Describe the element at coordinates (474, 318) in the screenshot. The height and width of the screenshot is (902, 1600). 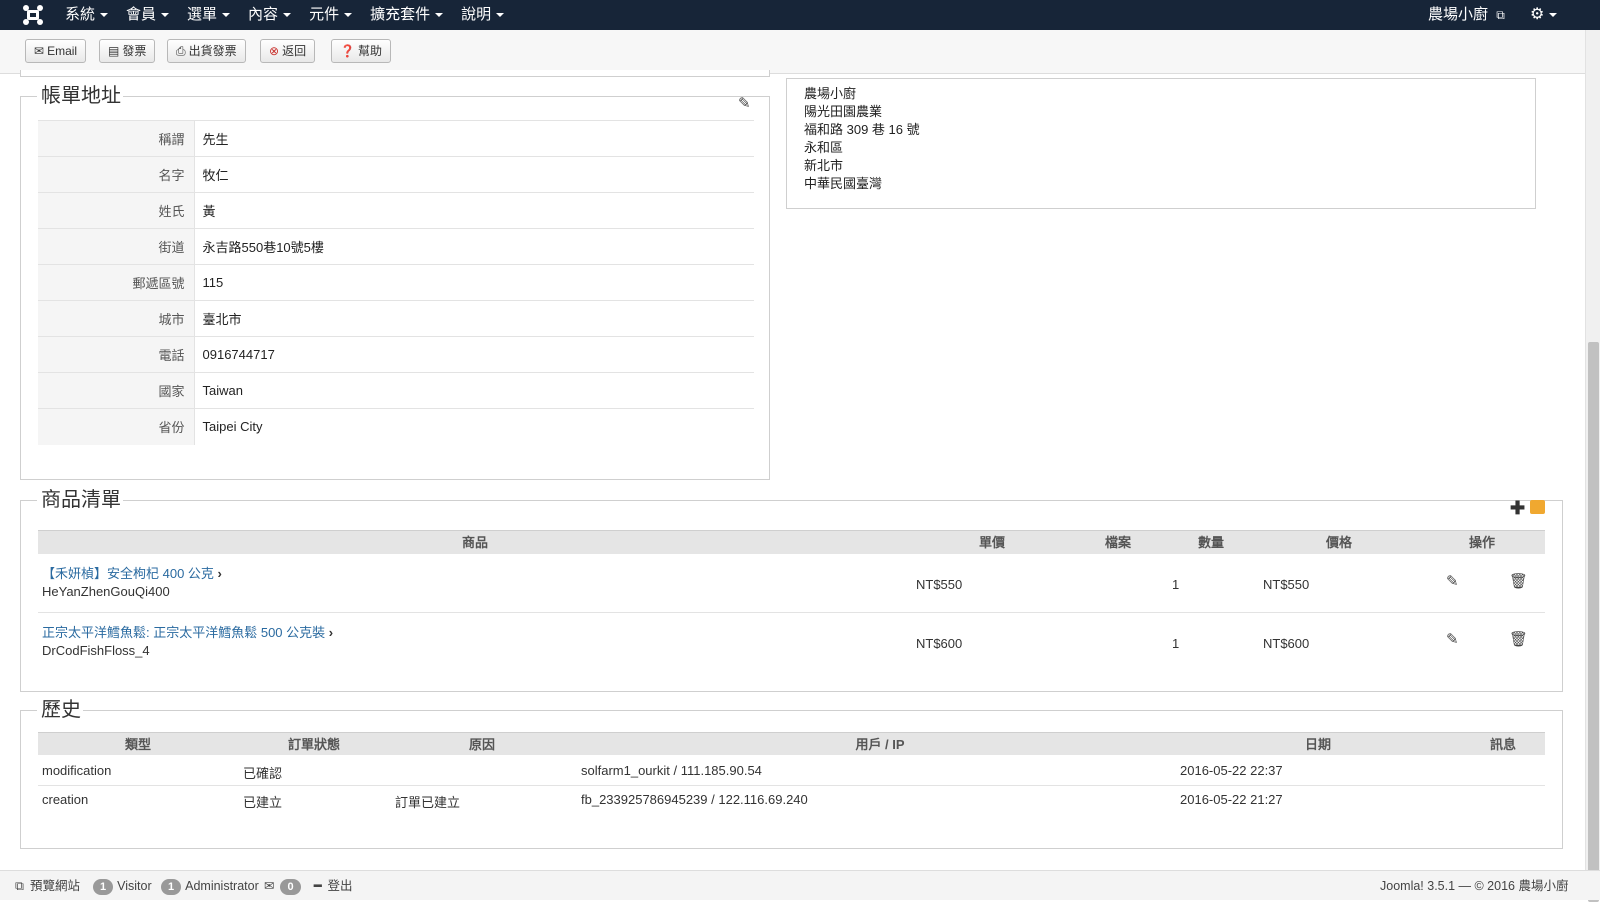
I see `field-value: 臺北市` at that location.